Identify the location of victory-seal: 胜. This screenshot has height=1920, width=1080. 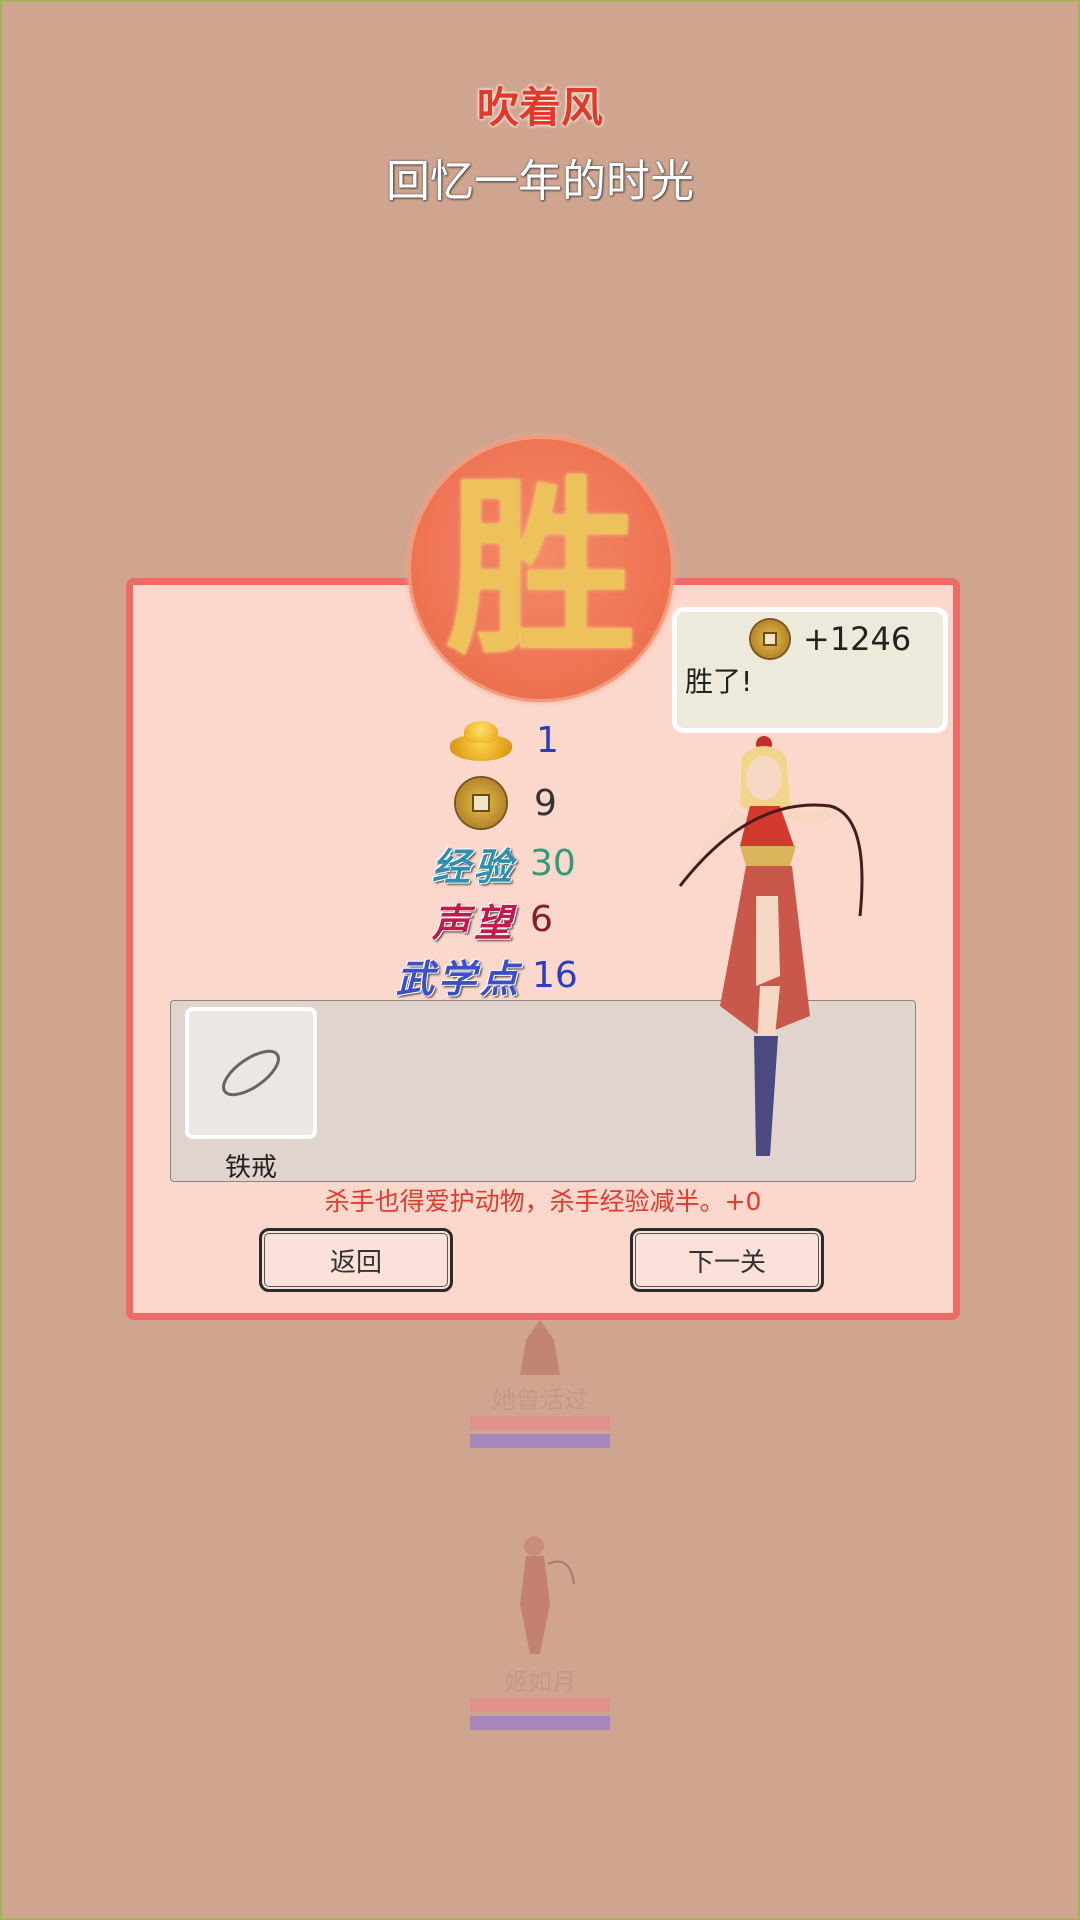
(541, 569).